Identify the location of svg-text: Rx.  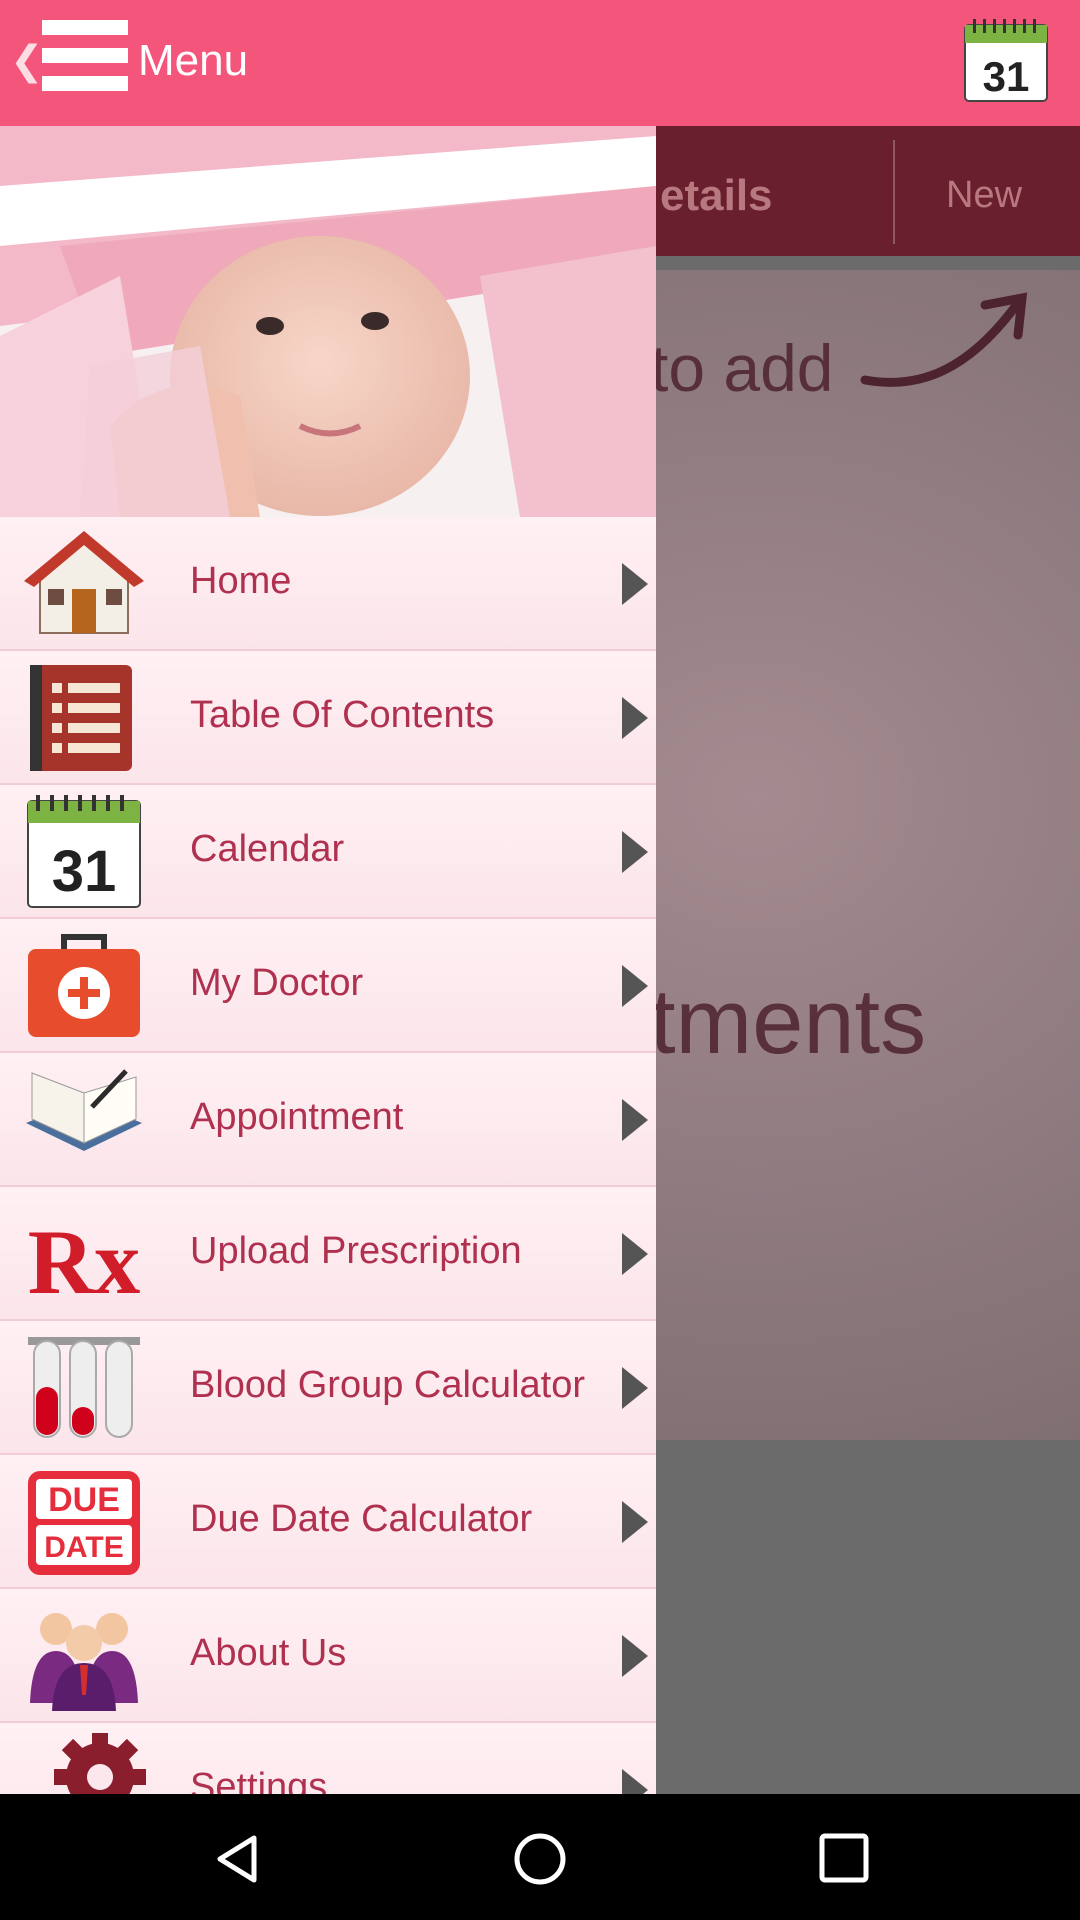
(84, 1261).